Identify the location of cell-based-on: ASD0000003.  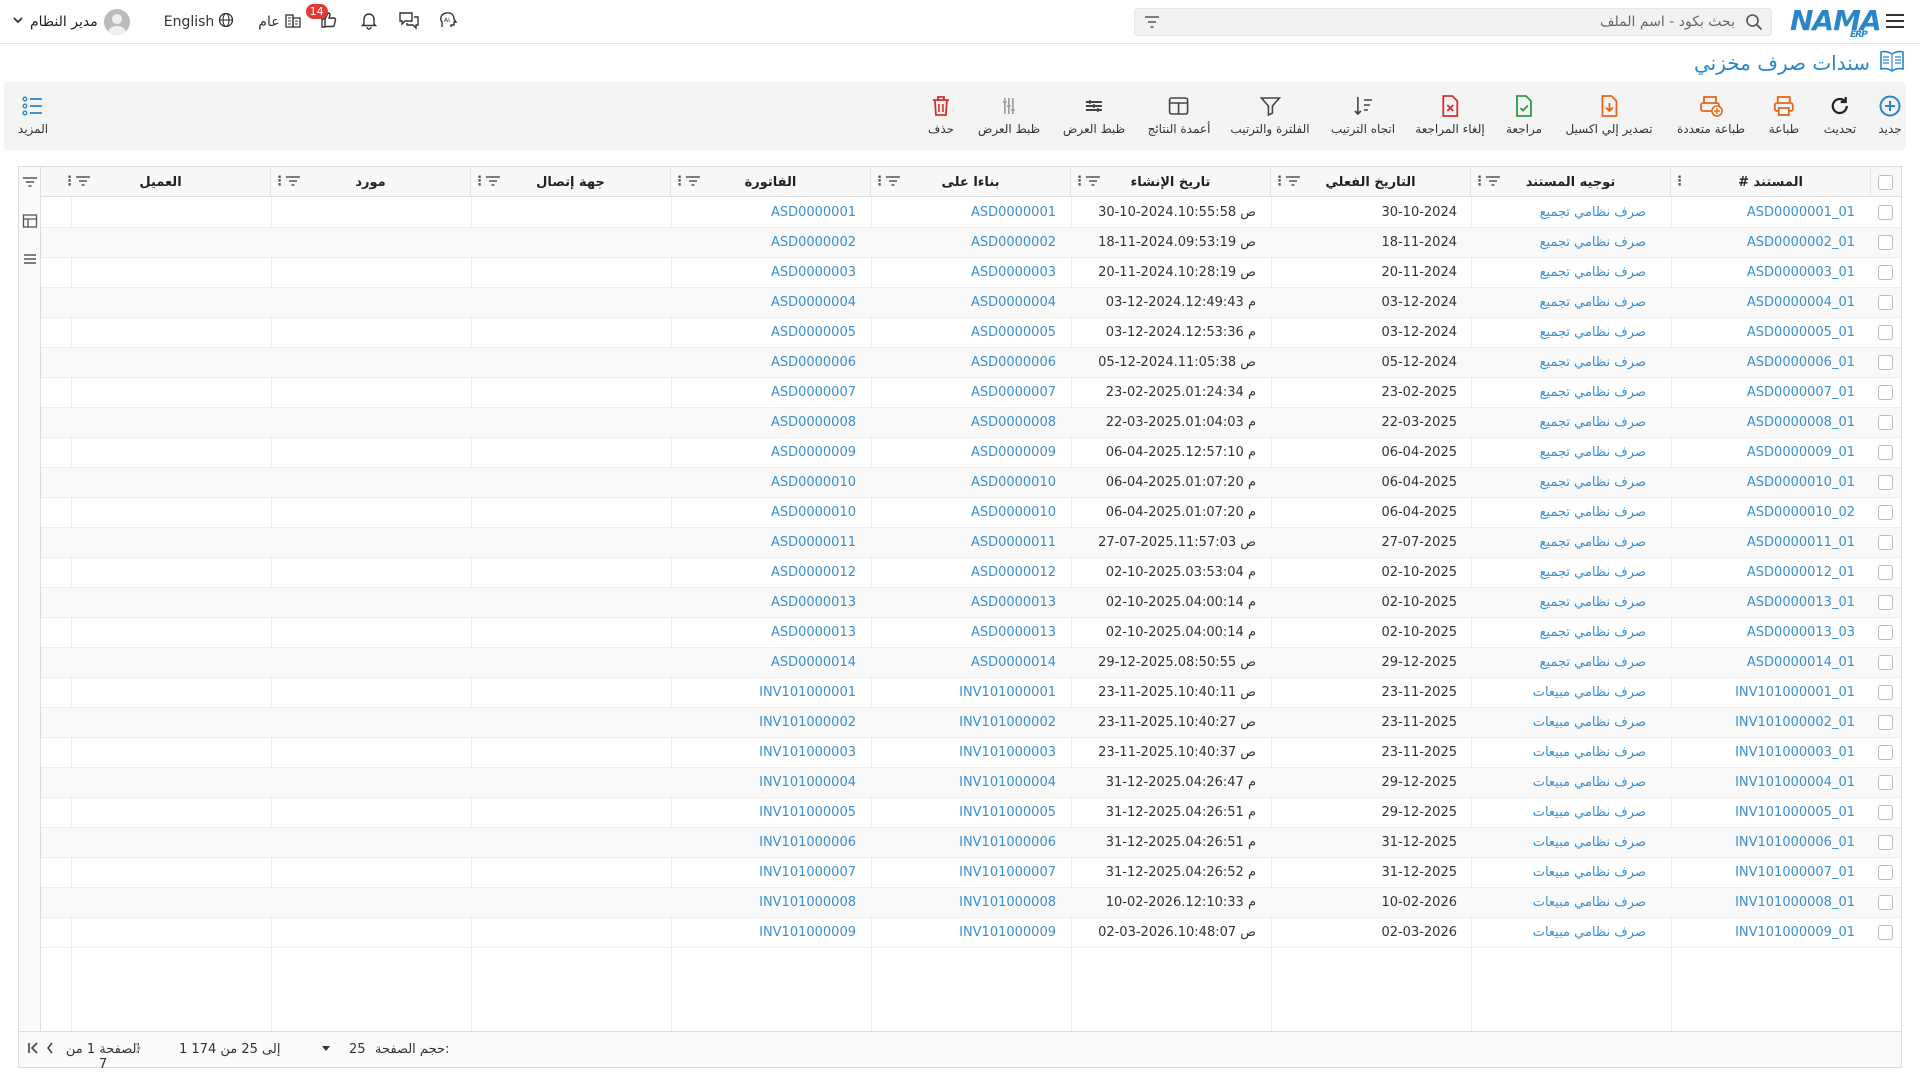
(1013, 272).